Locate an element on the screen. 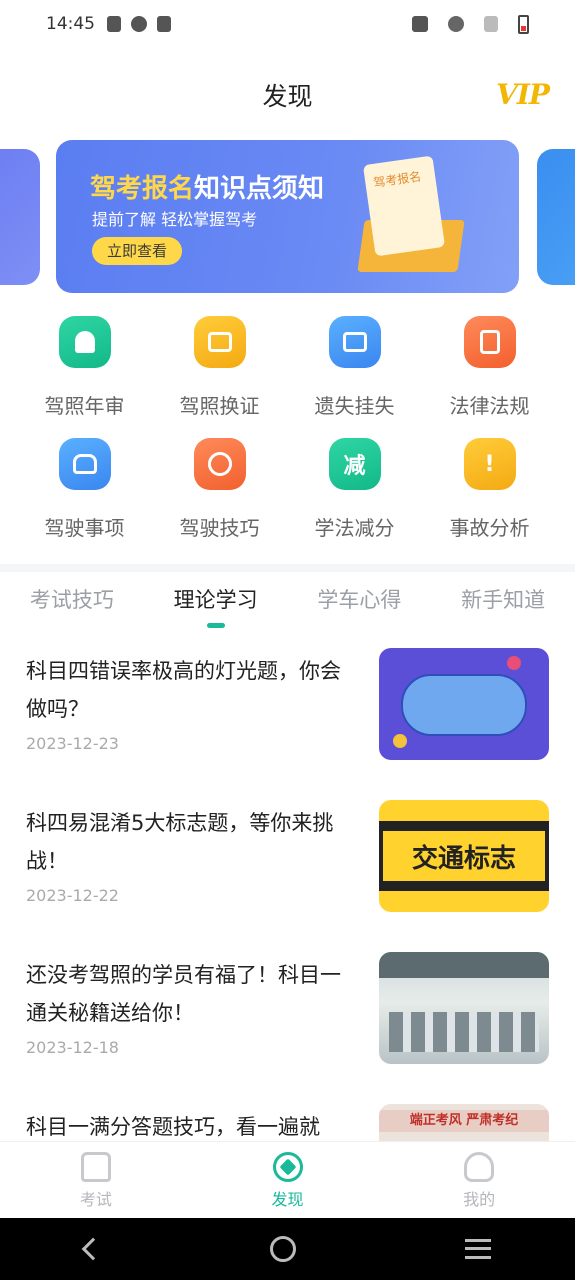  bag-notification-icon is located at coordinates (164, 24).